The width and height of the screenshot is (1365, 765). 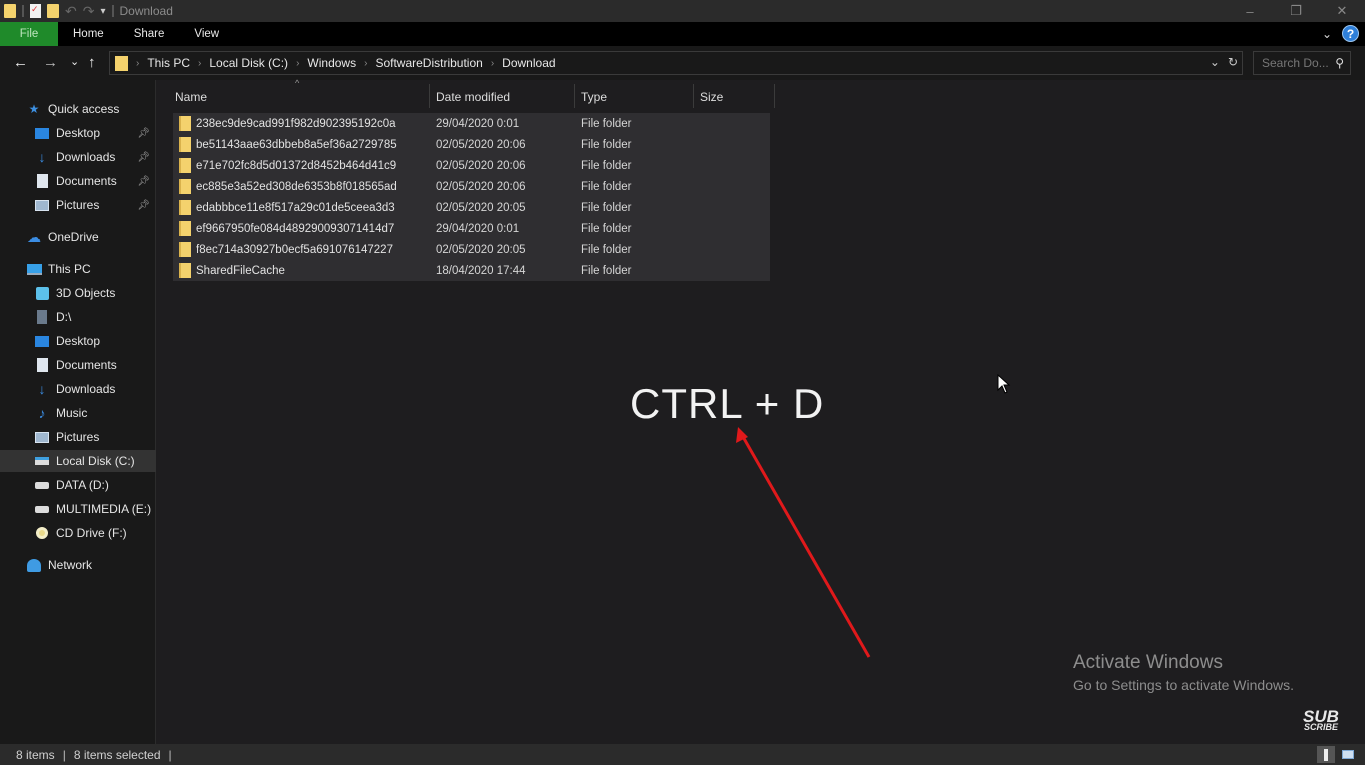 I want to click on title-bar: ↶ ↷ ▾ Download – ❐ ✕, so click(x=682, y=11).